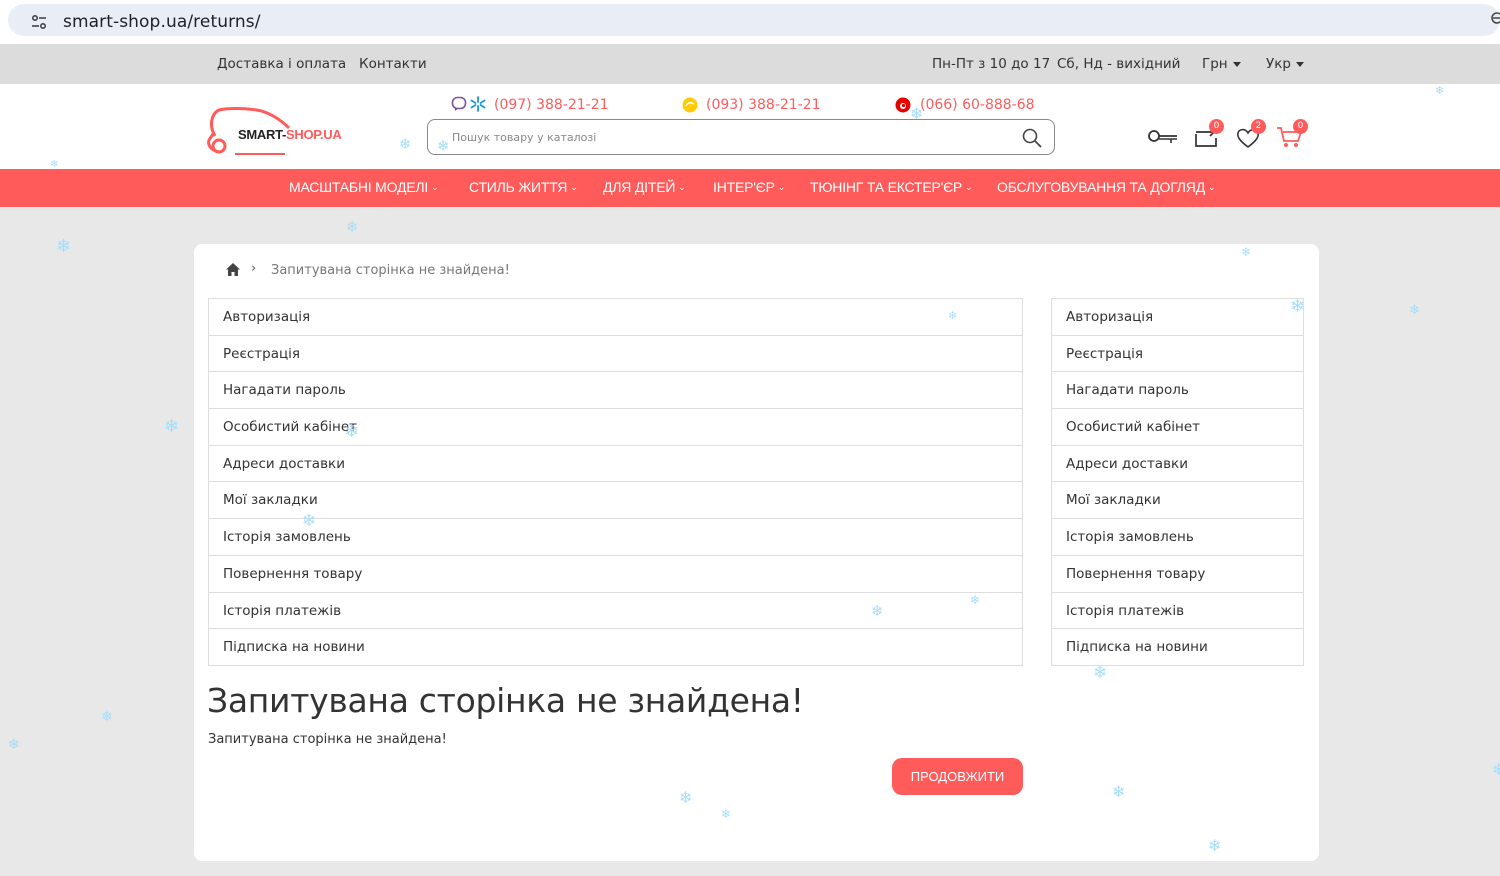 The height and width of the screenshot is (876, 1500). I want to click on hours-weekend: Сб, Нд - вихідний, so click(1119, 64).